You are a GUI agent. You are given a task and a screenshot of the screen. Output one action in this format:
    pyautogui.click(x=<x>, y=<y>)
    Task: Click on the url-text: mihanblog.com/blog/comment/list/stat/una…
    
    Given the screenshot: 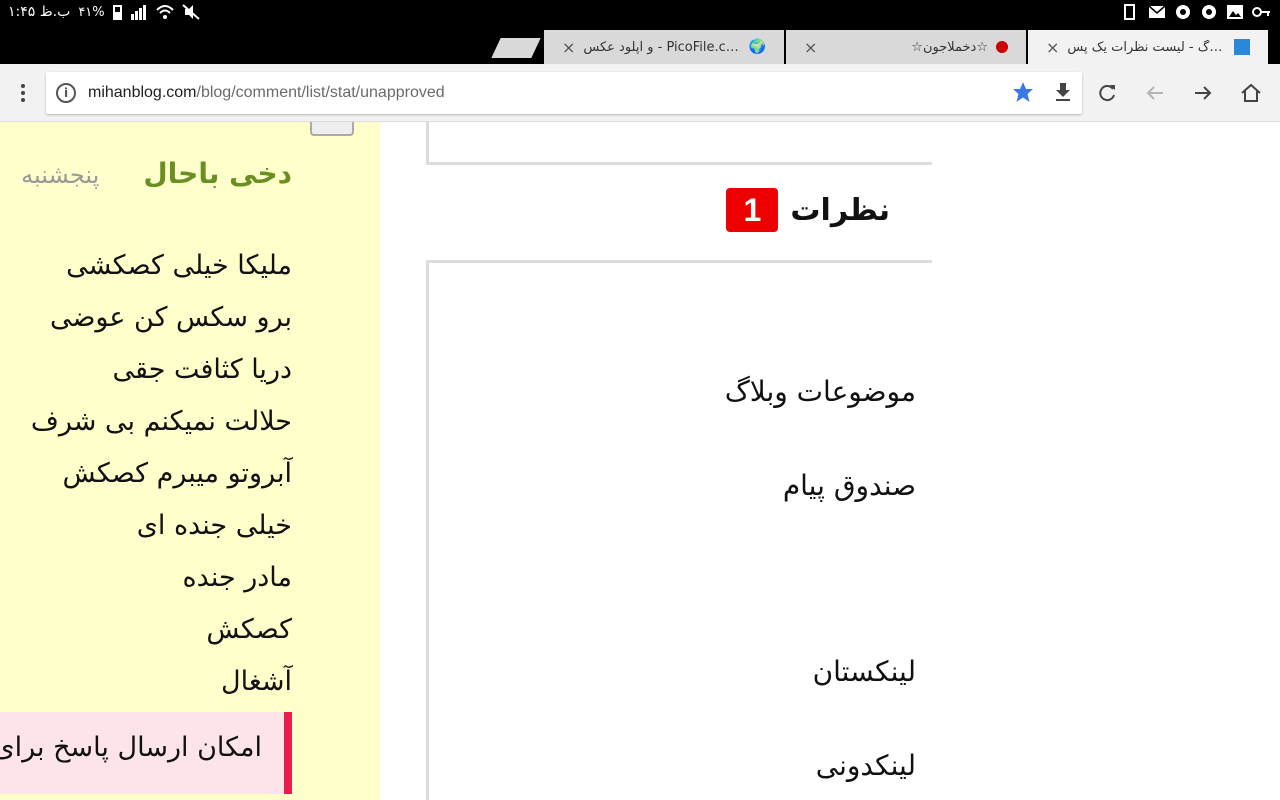 What is the action you would take?
    pyautogui.click(x=266, y=93)
    